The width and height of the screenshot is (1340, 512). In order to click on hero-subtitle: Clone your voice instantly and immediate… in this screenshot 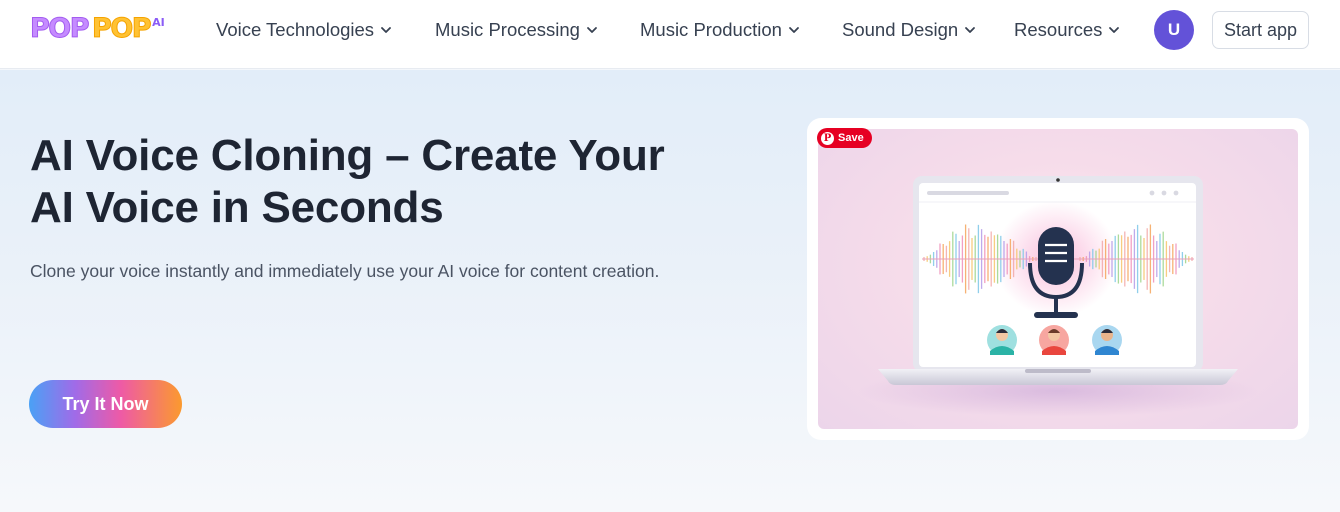, I will do `click(345, 271)`.